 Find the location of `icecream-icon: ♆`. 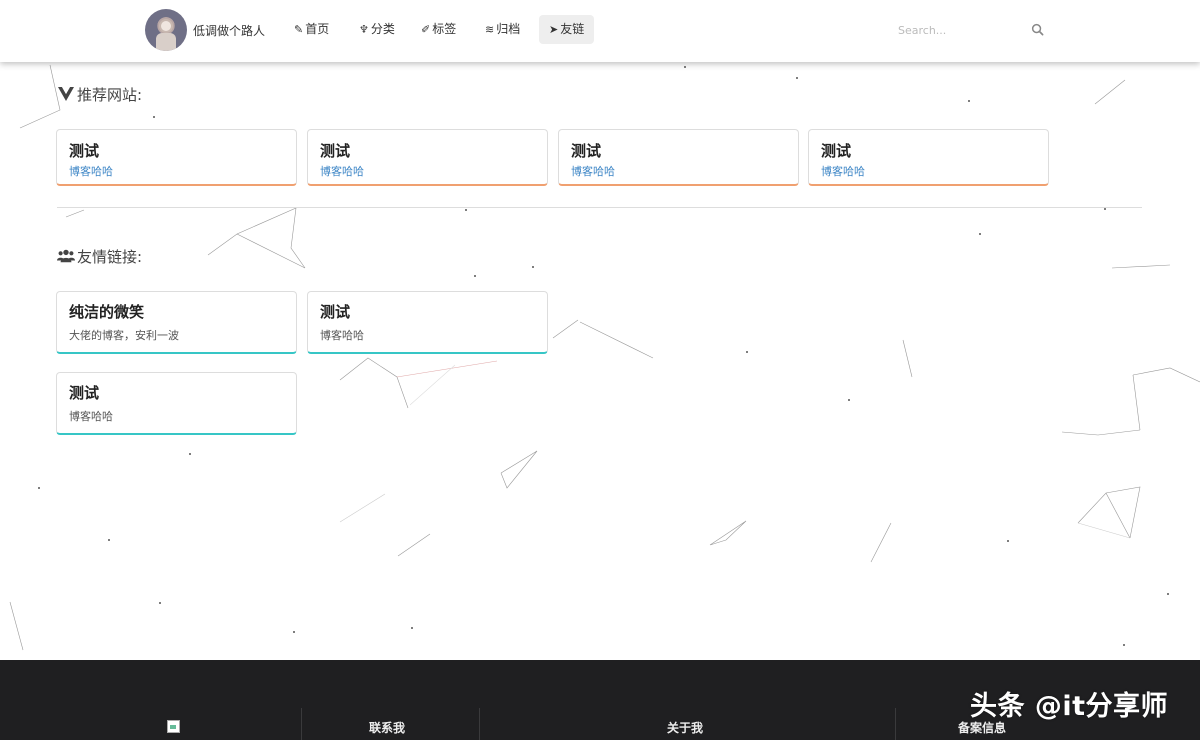

icecream-icon: ♆ is located at coordinates (364, 29).